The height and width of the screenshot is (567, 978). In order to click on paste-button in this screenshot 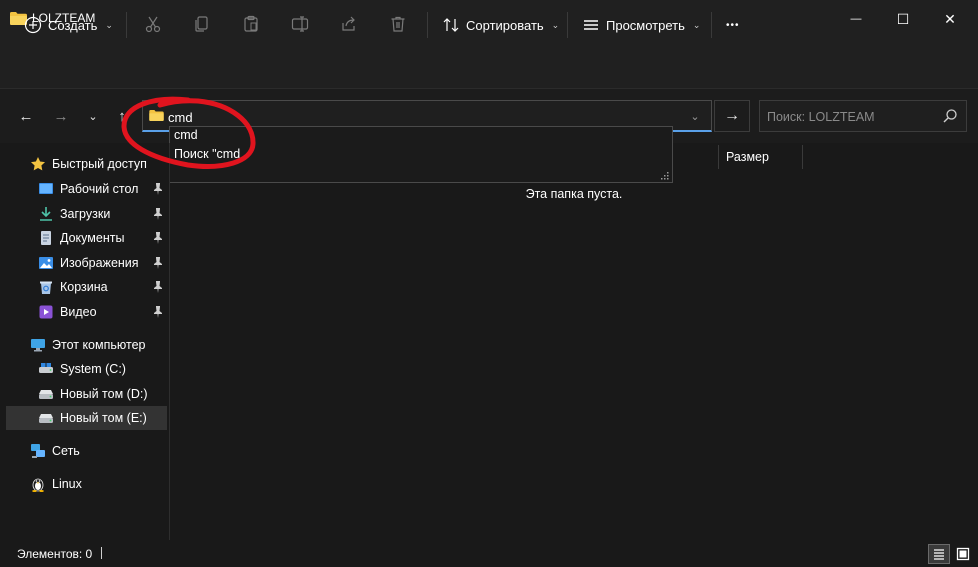, I will do `click(251, 24)`.